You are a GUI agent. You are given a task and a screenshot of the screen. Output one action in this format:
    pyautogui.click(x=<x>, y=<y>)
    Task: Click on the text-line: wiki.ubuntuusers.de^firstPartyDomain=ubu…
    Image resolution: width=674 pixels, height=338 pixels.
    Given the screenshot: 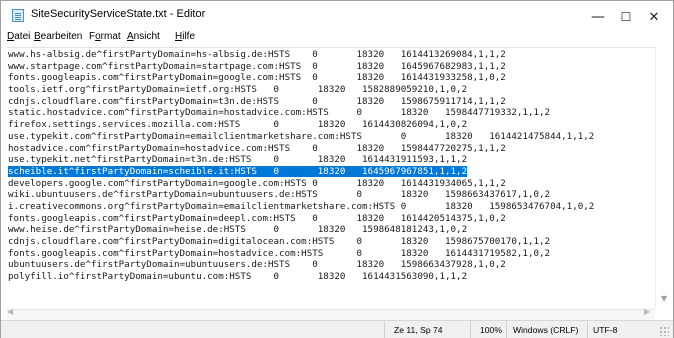 What is the action you would take?
    pyautogui.click(x=279, y=195)
    